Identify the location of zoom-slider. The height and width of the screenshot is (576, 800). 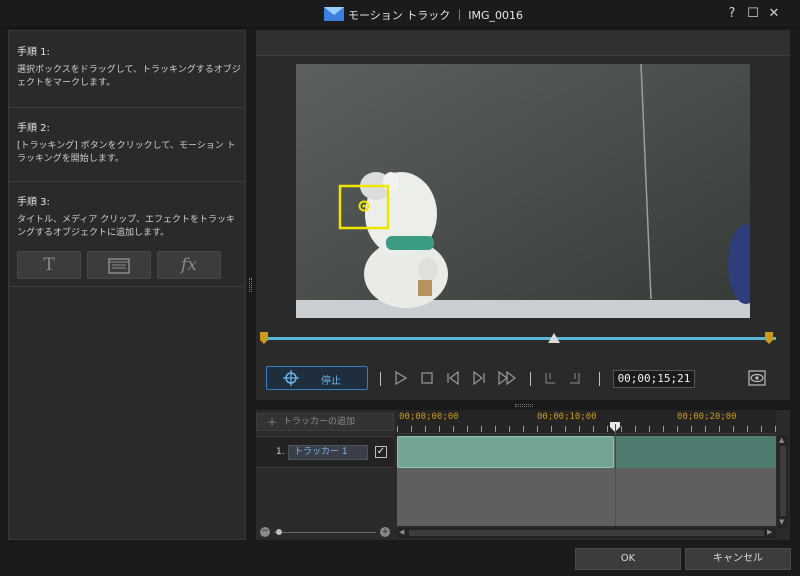
(325, 532).